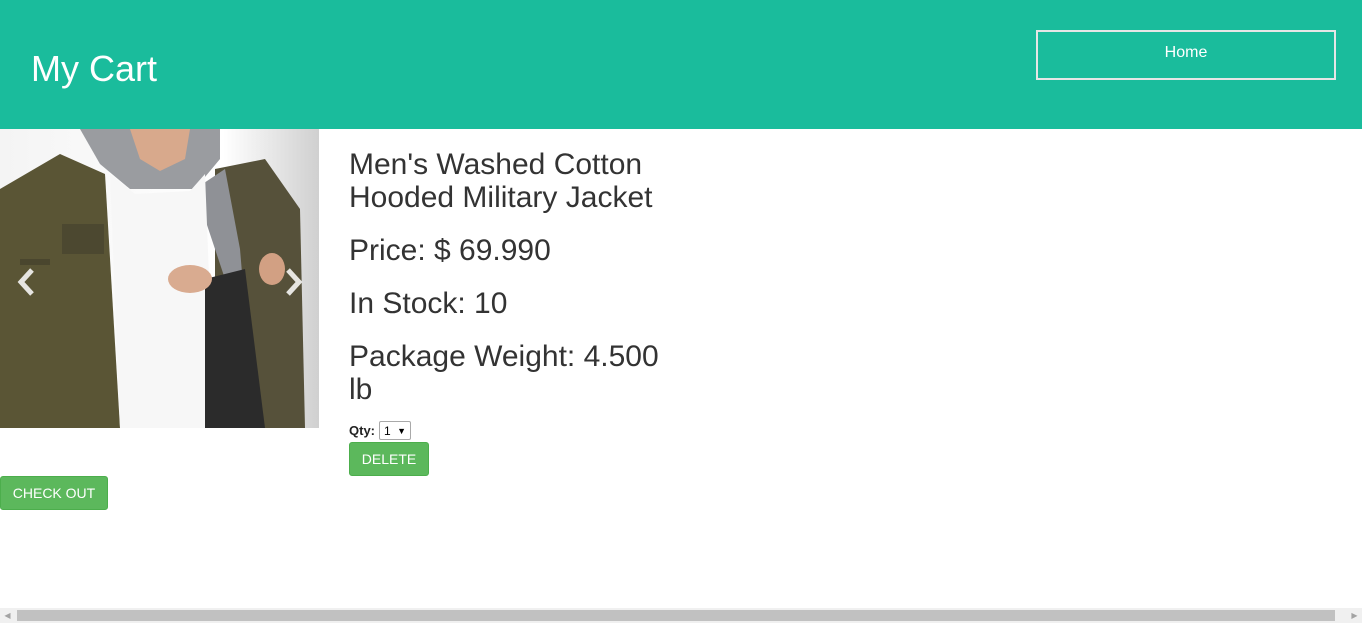 The width and height of the screenshot is (1362, 623). Describe the element at coordinates (395, 430) in the screenshot. I see `quantity-select: 1 ▼` at that location.